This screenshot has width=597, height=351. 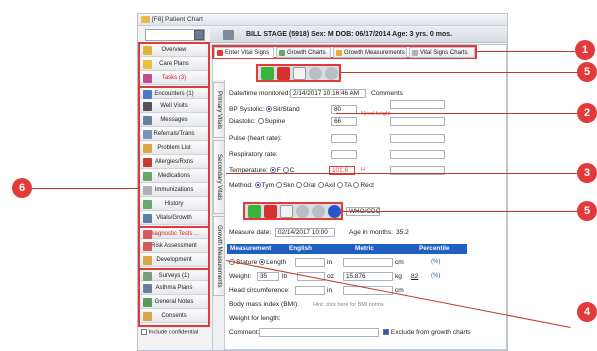 What do you see at coordinates (320, 185) in the screenshot?
I see `method-axil-radio` at bounding box center [320, 185].